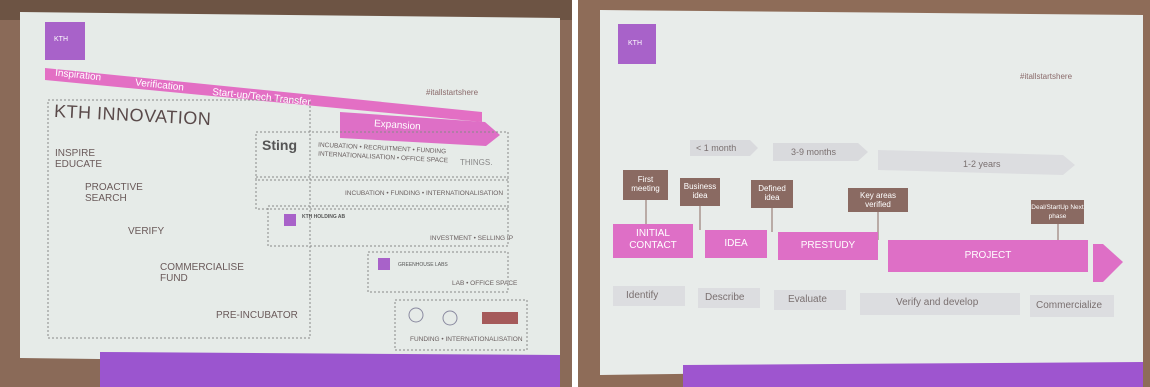  Describe the element at coordinates (645, 184) in the screenshot. I see `milestone-first-meeting: First meeting` at that location.